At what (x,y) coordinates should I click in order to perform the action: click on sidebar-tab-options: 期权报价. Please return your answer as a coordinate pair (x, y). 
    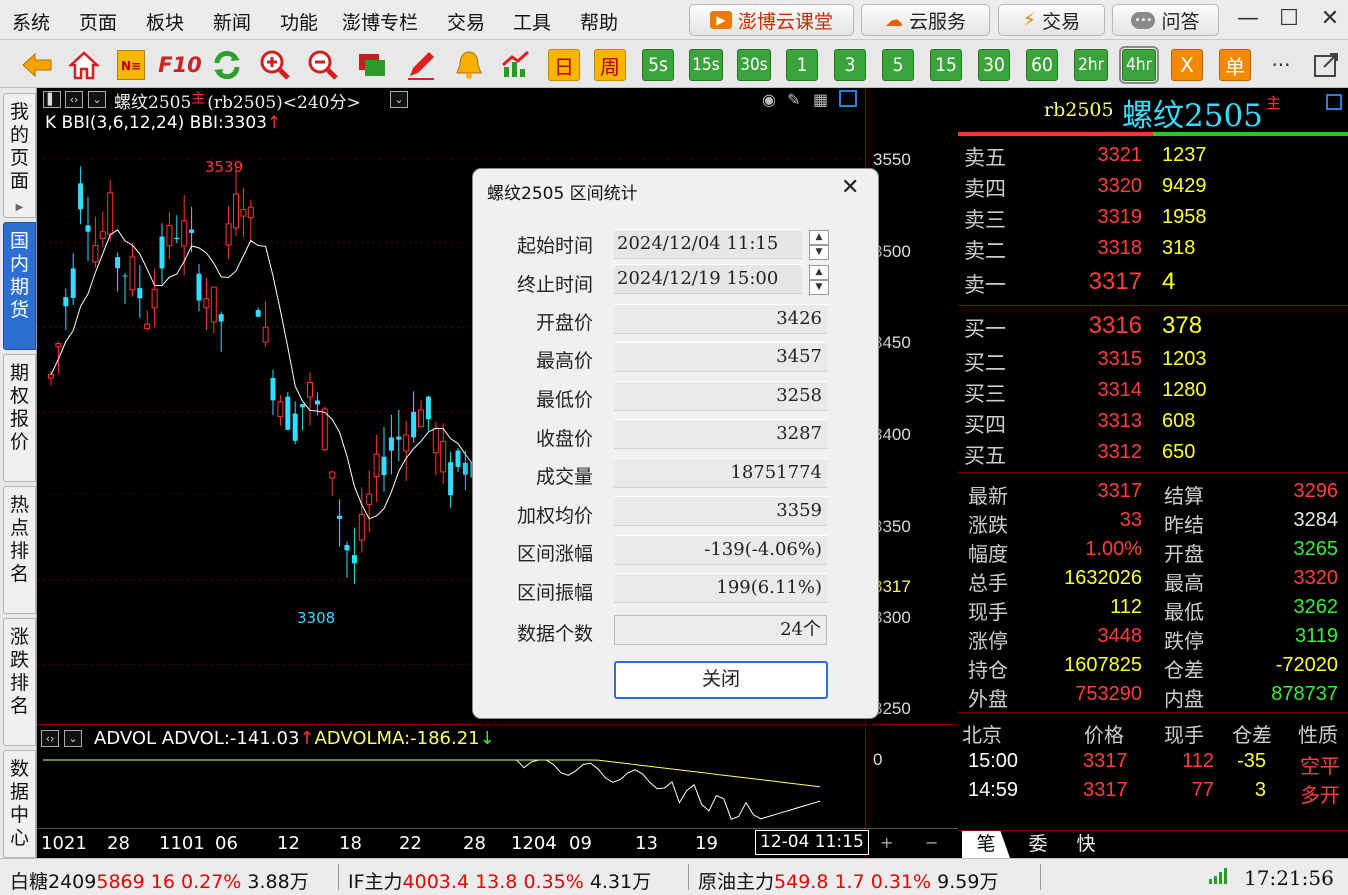
    Looking at the image, I should click on (19, 418).